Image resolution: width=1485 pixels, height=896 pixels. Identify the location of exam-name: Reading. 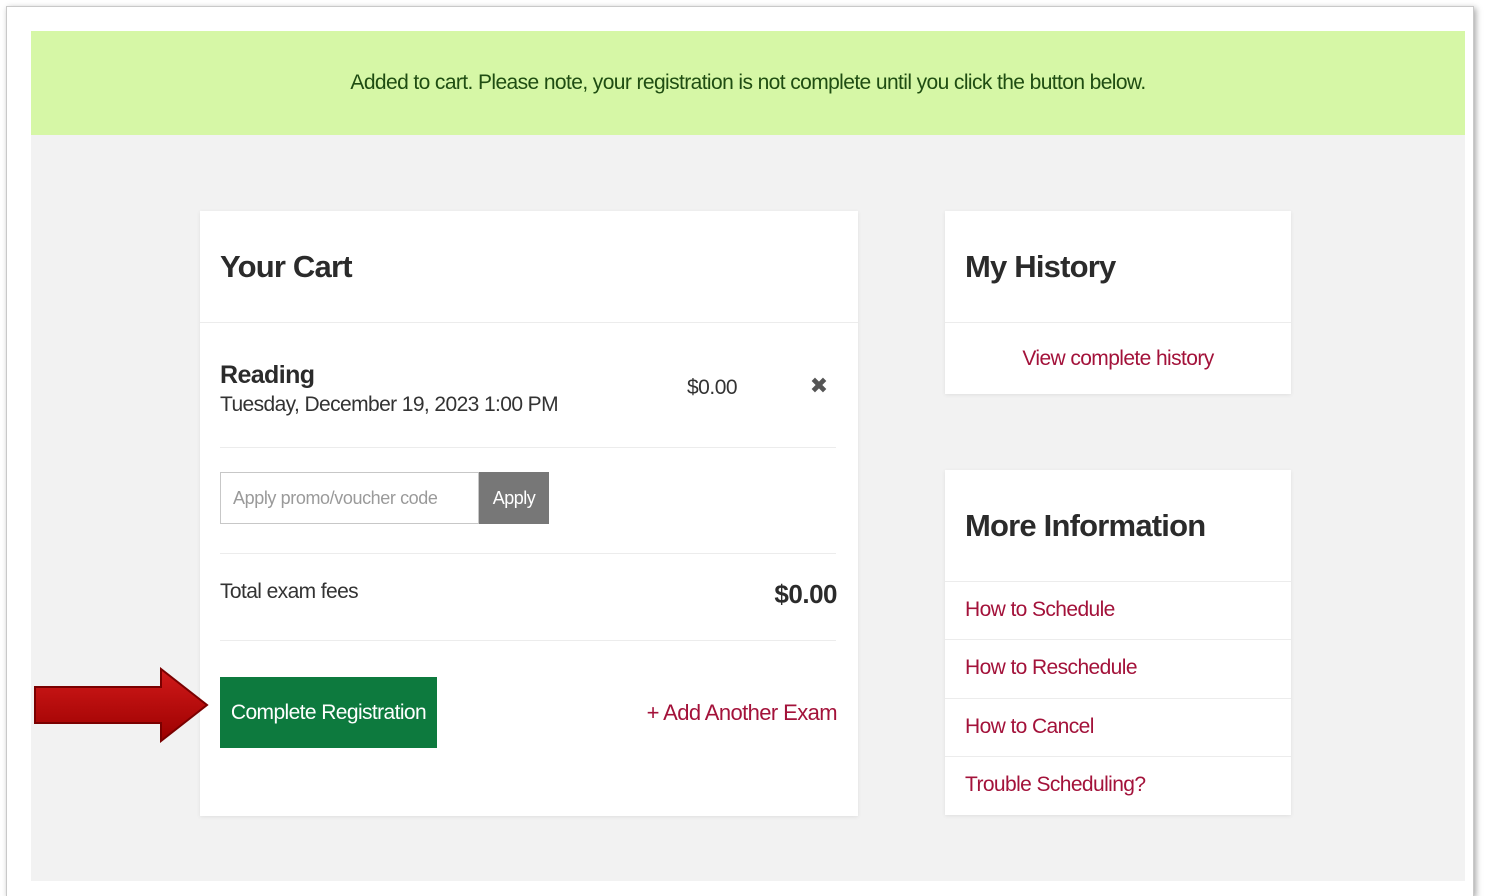
(267, 375).